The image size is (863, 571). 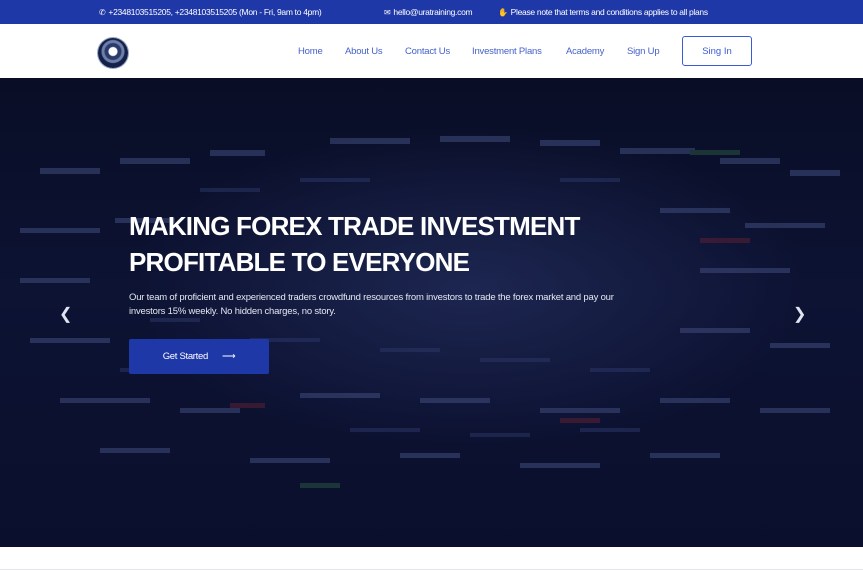 What do you see at coordinates (387, 12) in the screenshot?
I see `envelope-icon: ✉` at bounding box center [387, 12].